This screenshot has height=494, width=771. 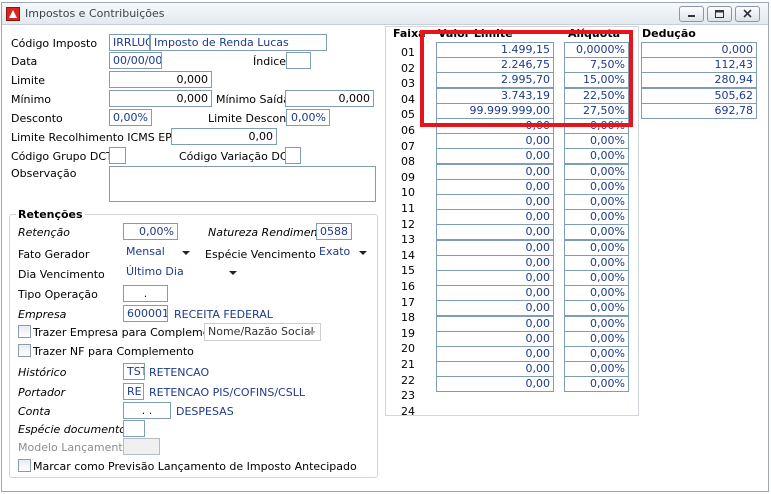 I want to click on trazer-empresa-checkbox, so click(x=24, y=331).